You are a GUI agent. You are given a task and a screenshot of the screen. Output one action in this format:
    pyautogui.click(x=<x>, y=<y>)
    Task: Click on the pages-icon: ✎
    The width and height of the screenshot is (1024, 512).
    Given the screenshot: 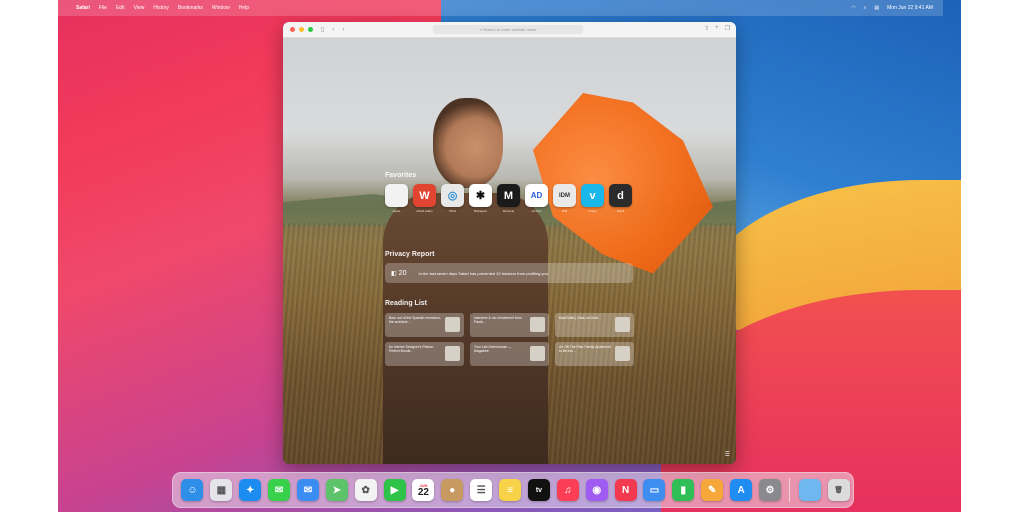 What is the action you would take?
    pyautogui.click(x=712, y=490)
    